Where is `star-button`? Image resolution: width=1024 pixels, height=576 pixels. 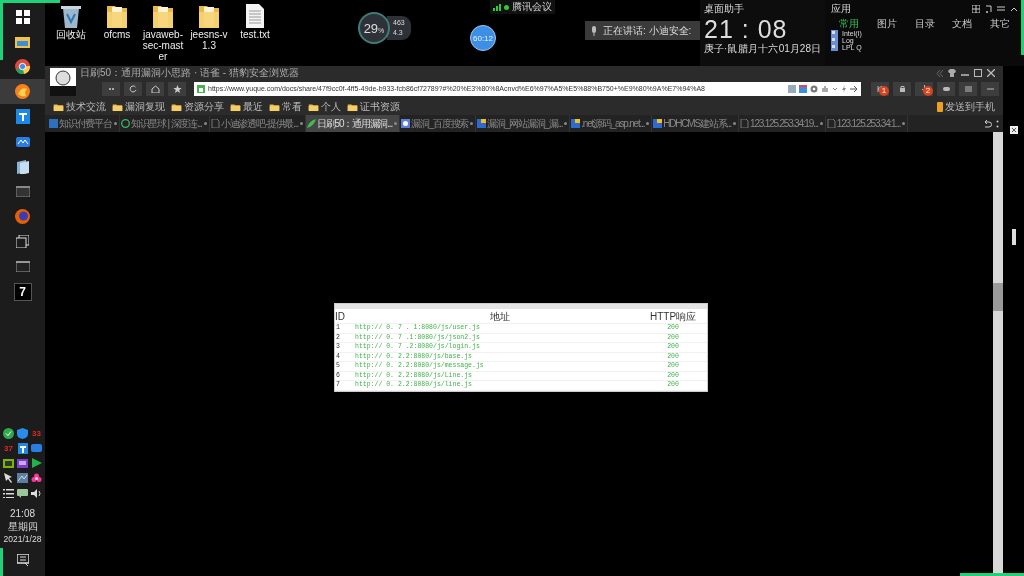
star-button is located at coordinates (177, 88).